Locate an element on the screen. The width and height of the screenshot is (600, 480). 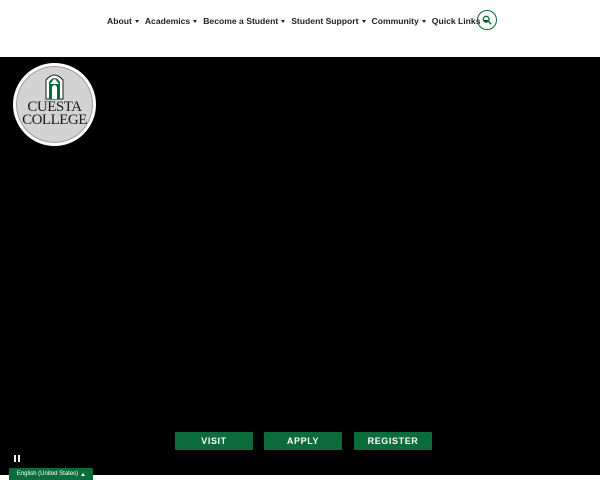
nav-item-community: Community is located at coordinates (399, 21).